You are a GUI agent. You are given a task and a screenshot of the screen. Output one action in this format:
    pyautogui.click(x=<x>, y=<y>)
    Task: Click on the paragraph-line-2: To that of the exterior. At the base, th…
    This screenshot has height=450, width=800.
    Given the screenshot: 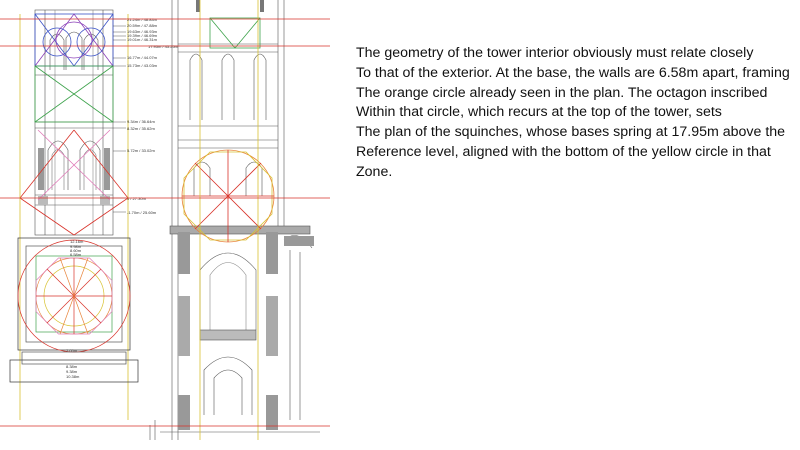 What is the action you would take?
    pyautogui.click(x=573, y=72)
    